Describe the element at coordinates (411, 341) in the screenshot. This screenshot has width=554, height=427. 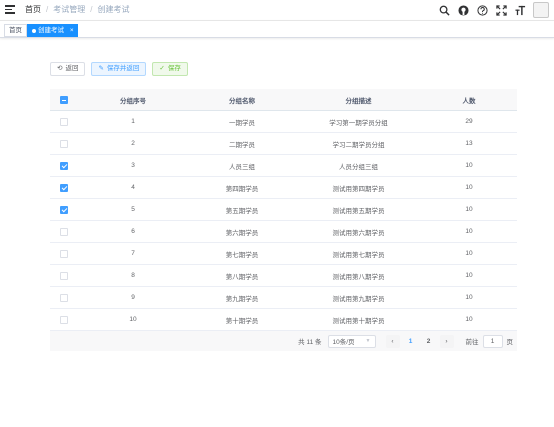
I see `page-number-1: 1` at that location.